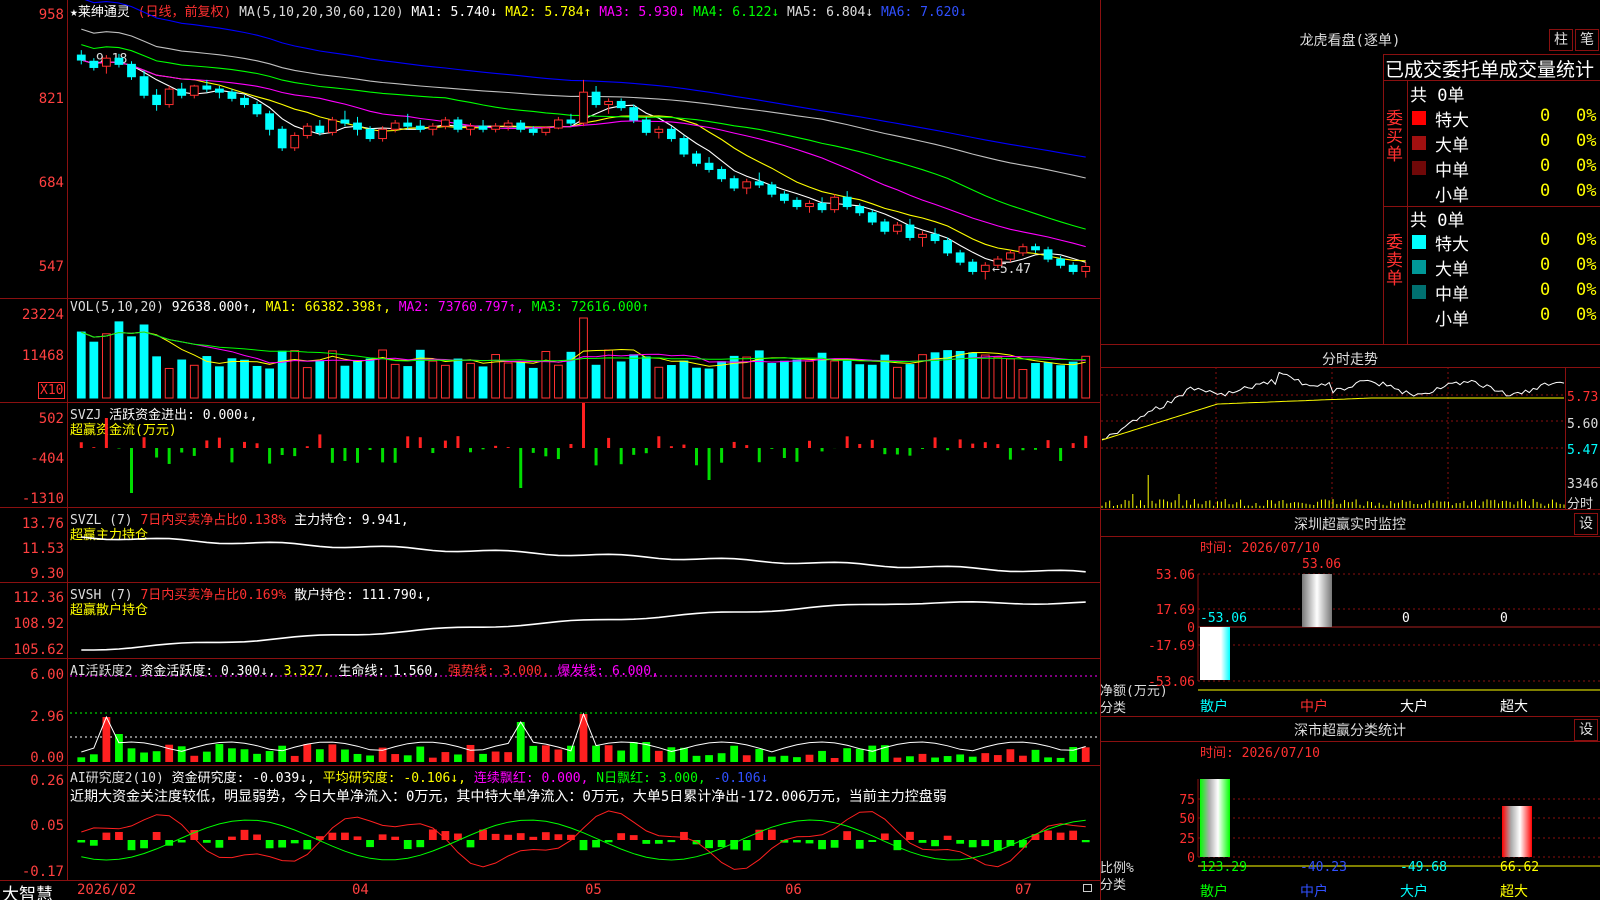 This screenshot has width=1600, height=900. Describe the element at coordinates (1514, 892) in the screenshot. I see `class-category: 超大` at that location.